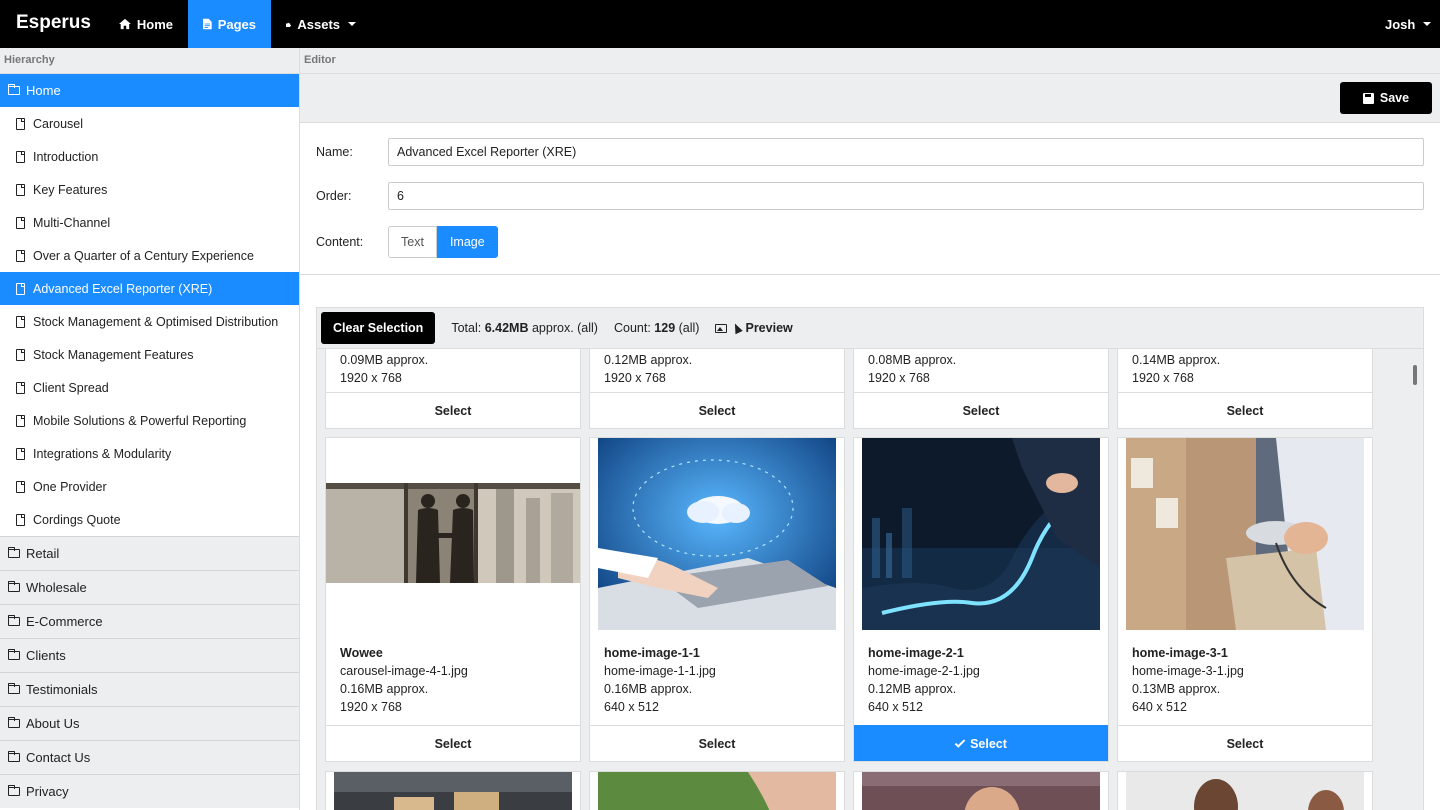 The height and width of the screenshot is (810, 1440). I want to click on tree-item: Stock Management Features, so click(149, 354).